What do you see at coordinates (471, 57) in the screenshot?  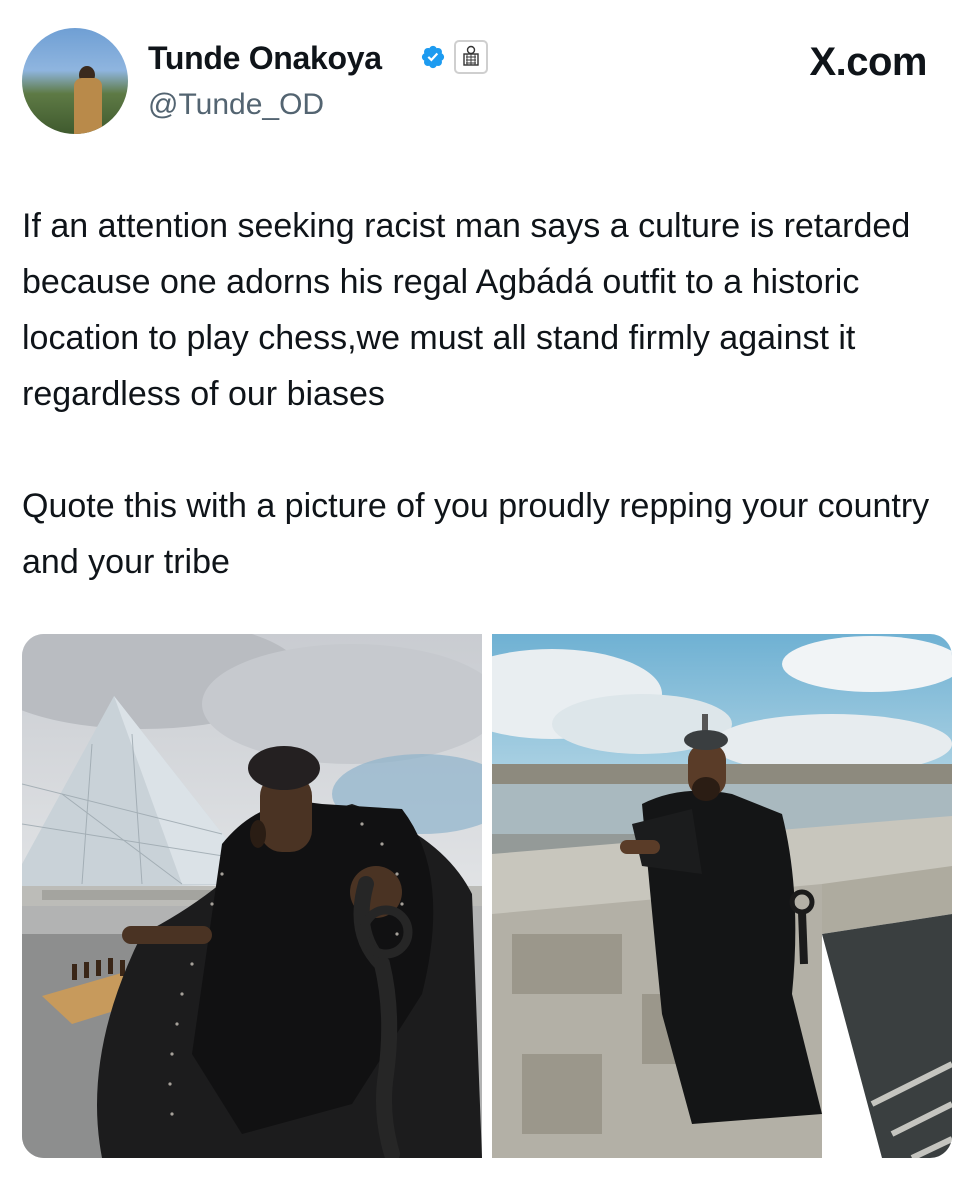 I see `organization-badge-icon` at bounding box center [471, 57].